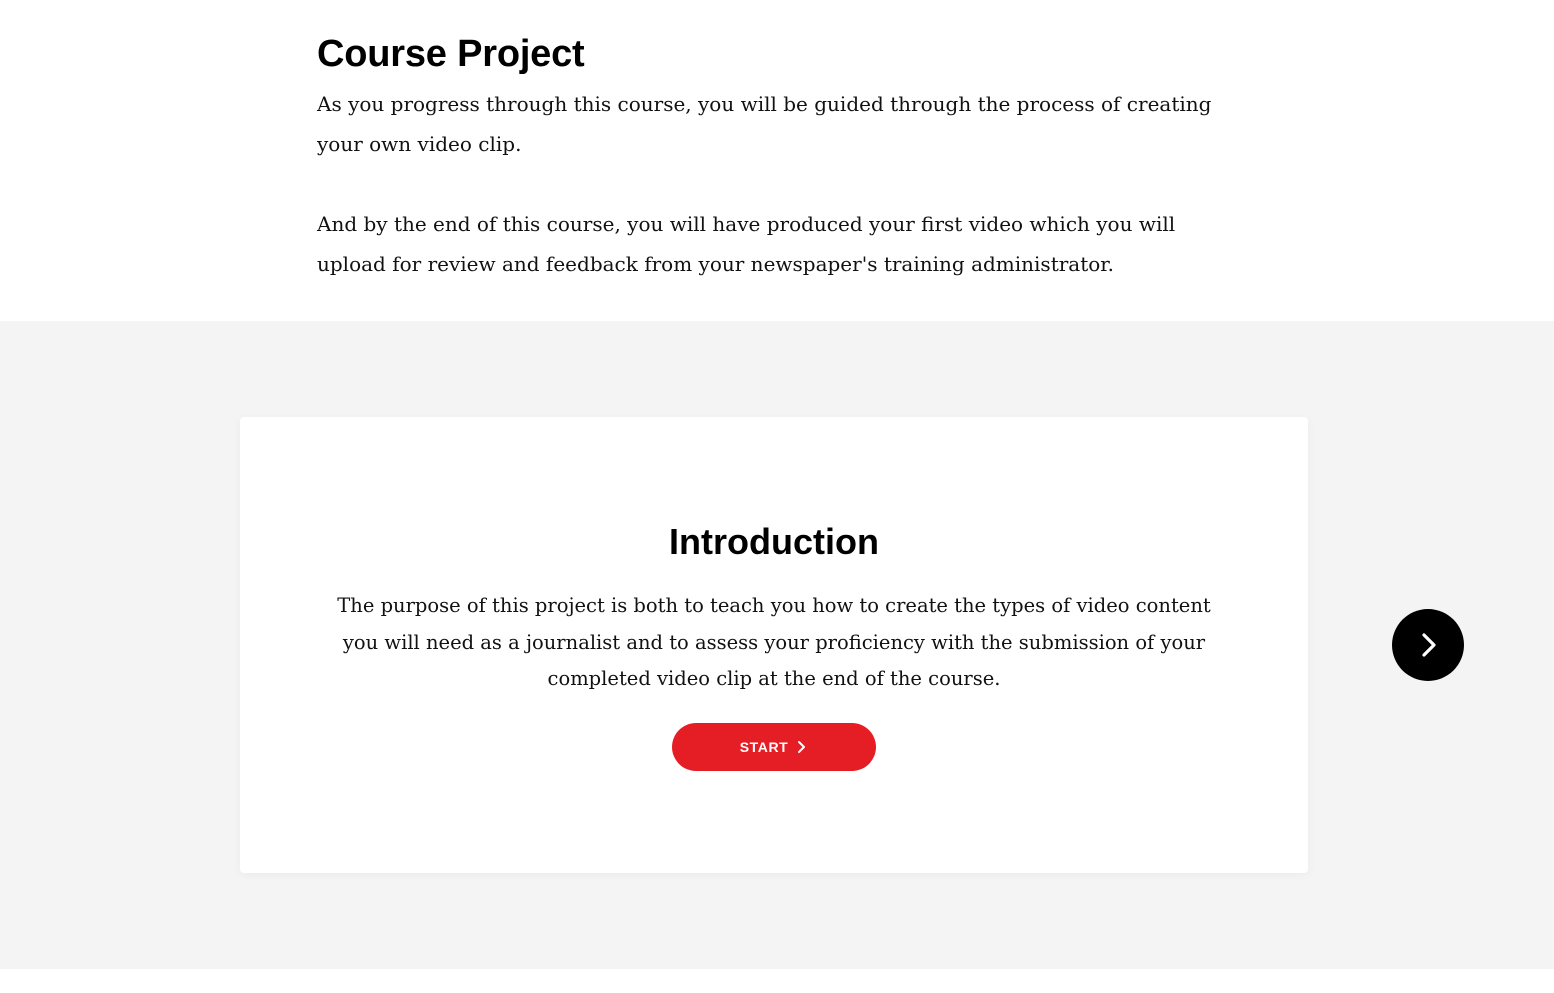 Image resolution: width=1554 pixels, height=993 pixels. I want to click on start-button-label: START, so click(764, 747).